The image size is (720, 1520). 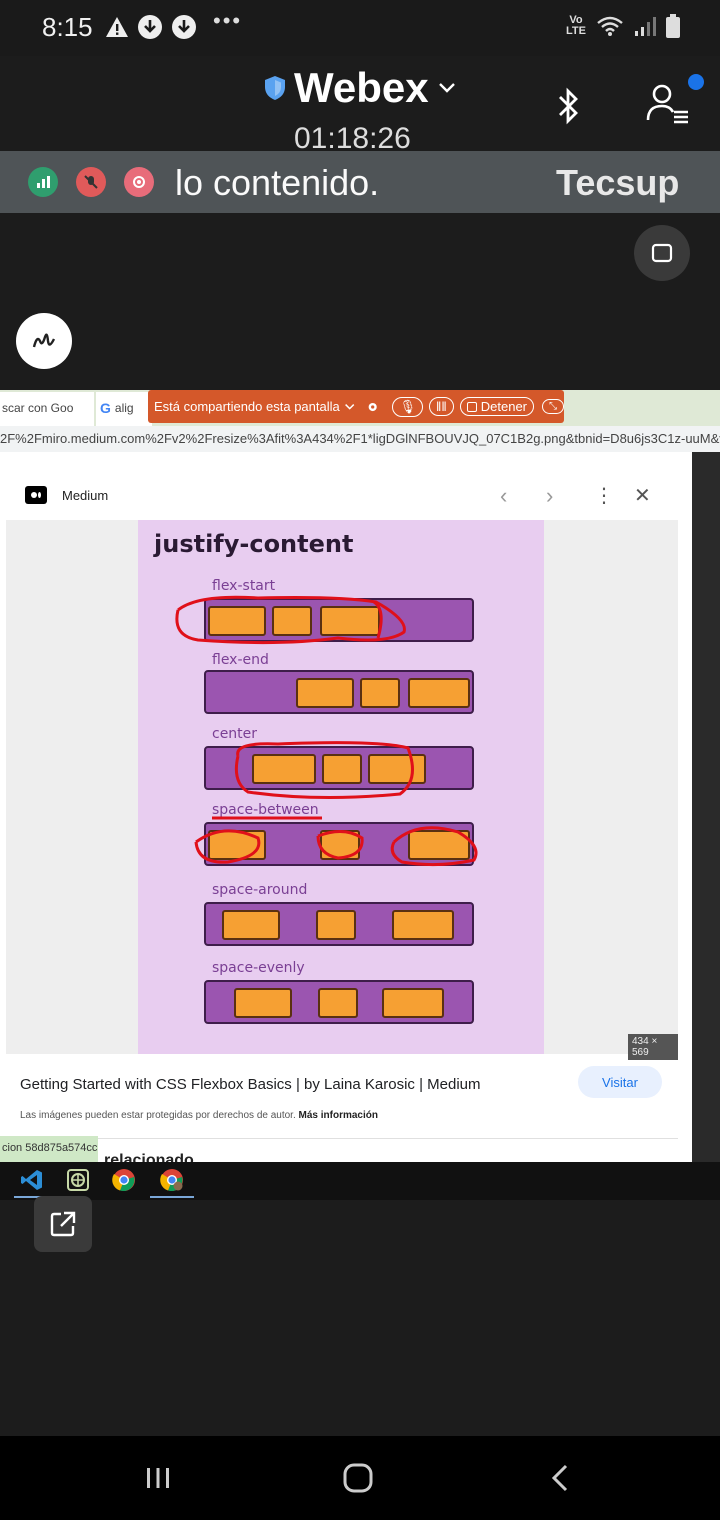 I want to click on app-icon, so click(x=78, y=1180).